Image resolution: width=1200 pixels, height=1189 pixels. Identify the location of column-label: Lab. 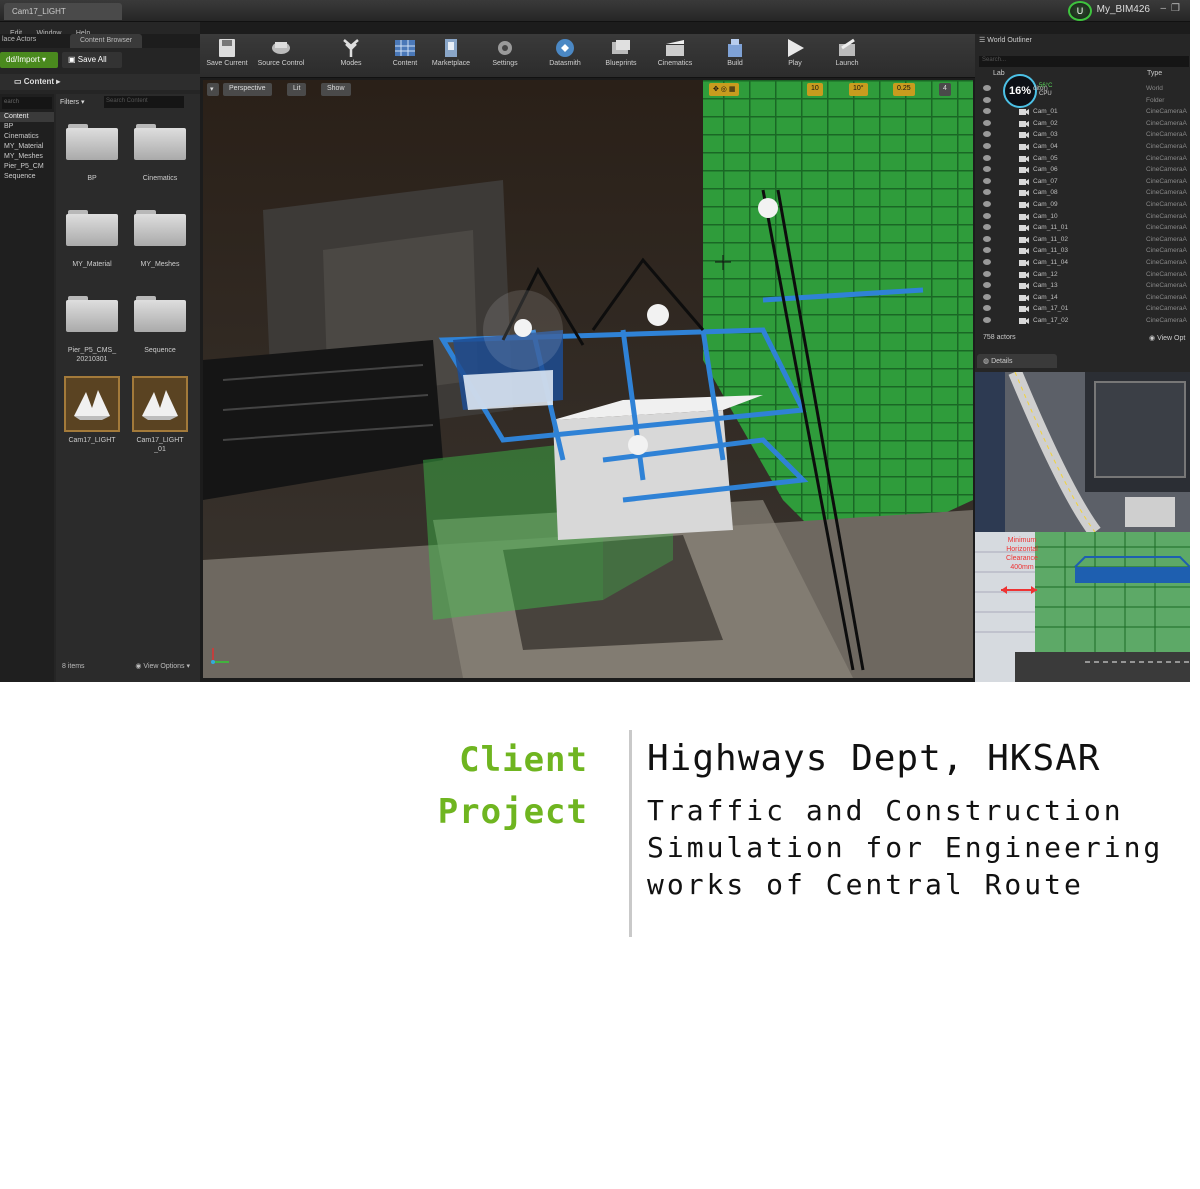
(999, 73).